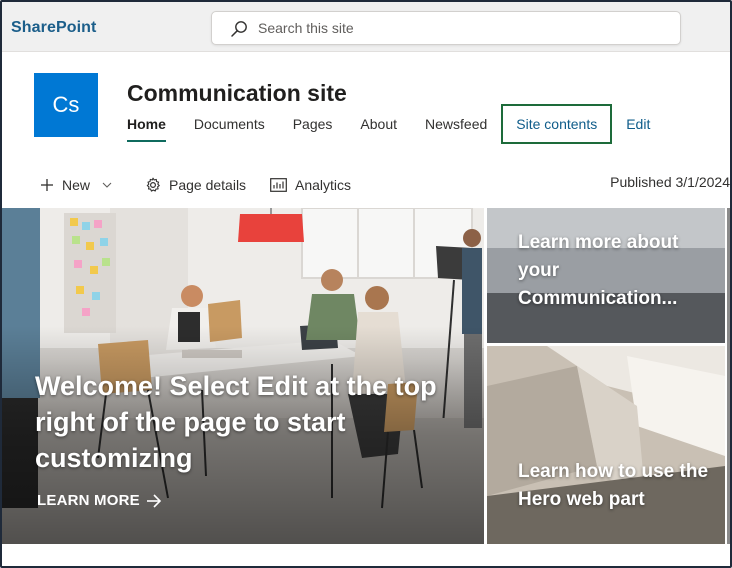 The image size is (732, 568). I want to click on nav-item-home: Home, so click(153, 124).